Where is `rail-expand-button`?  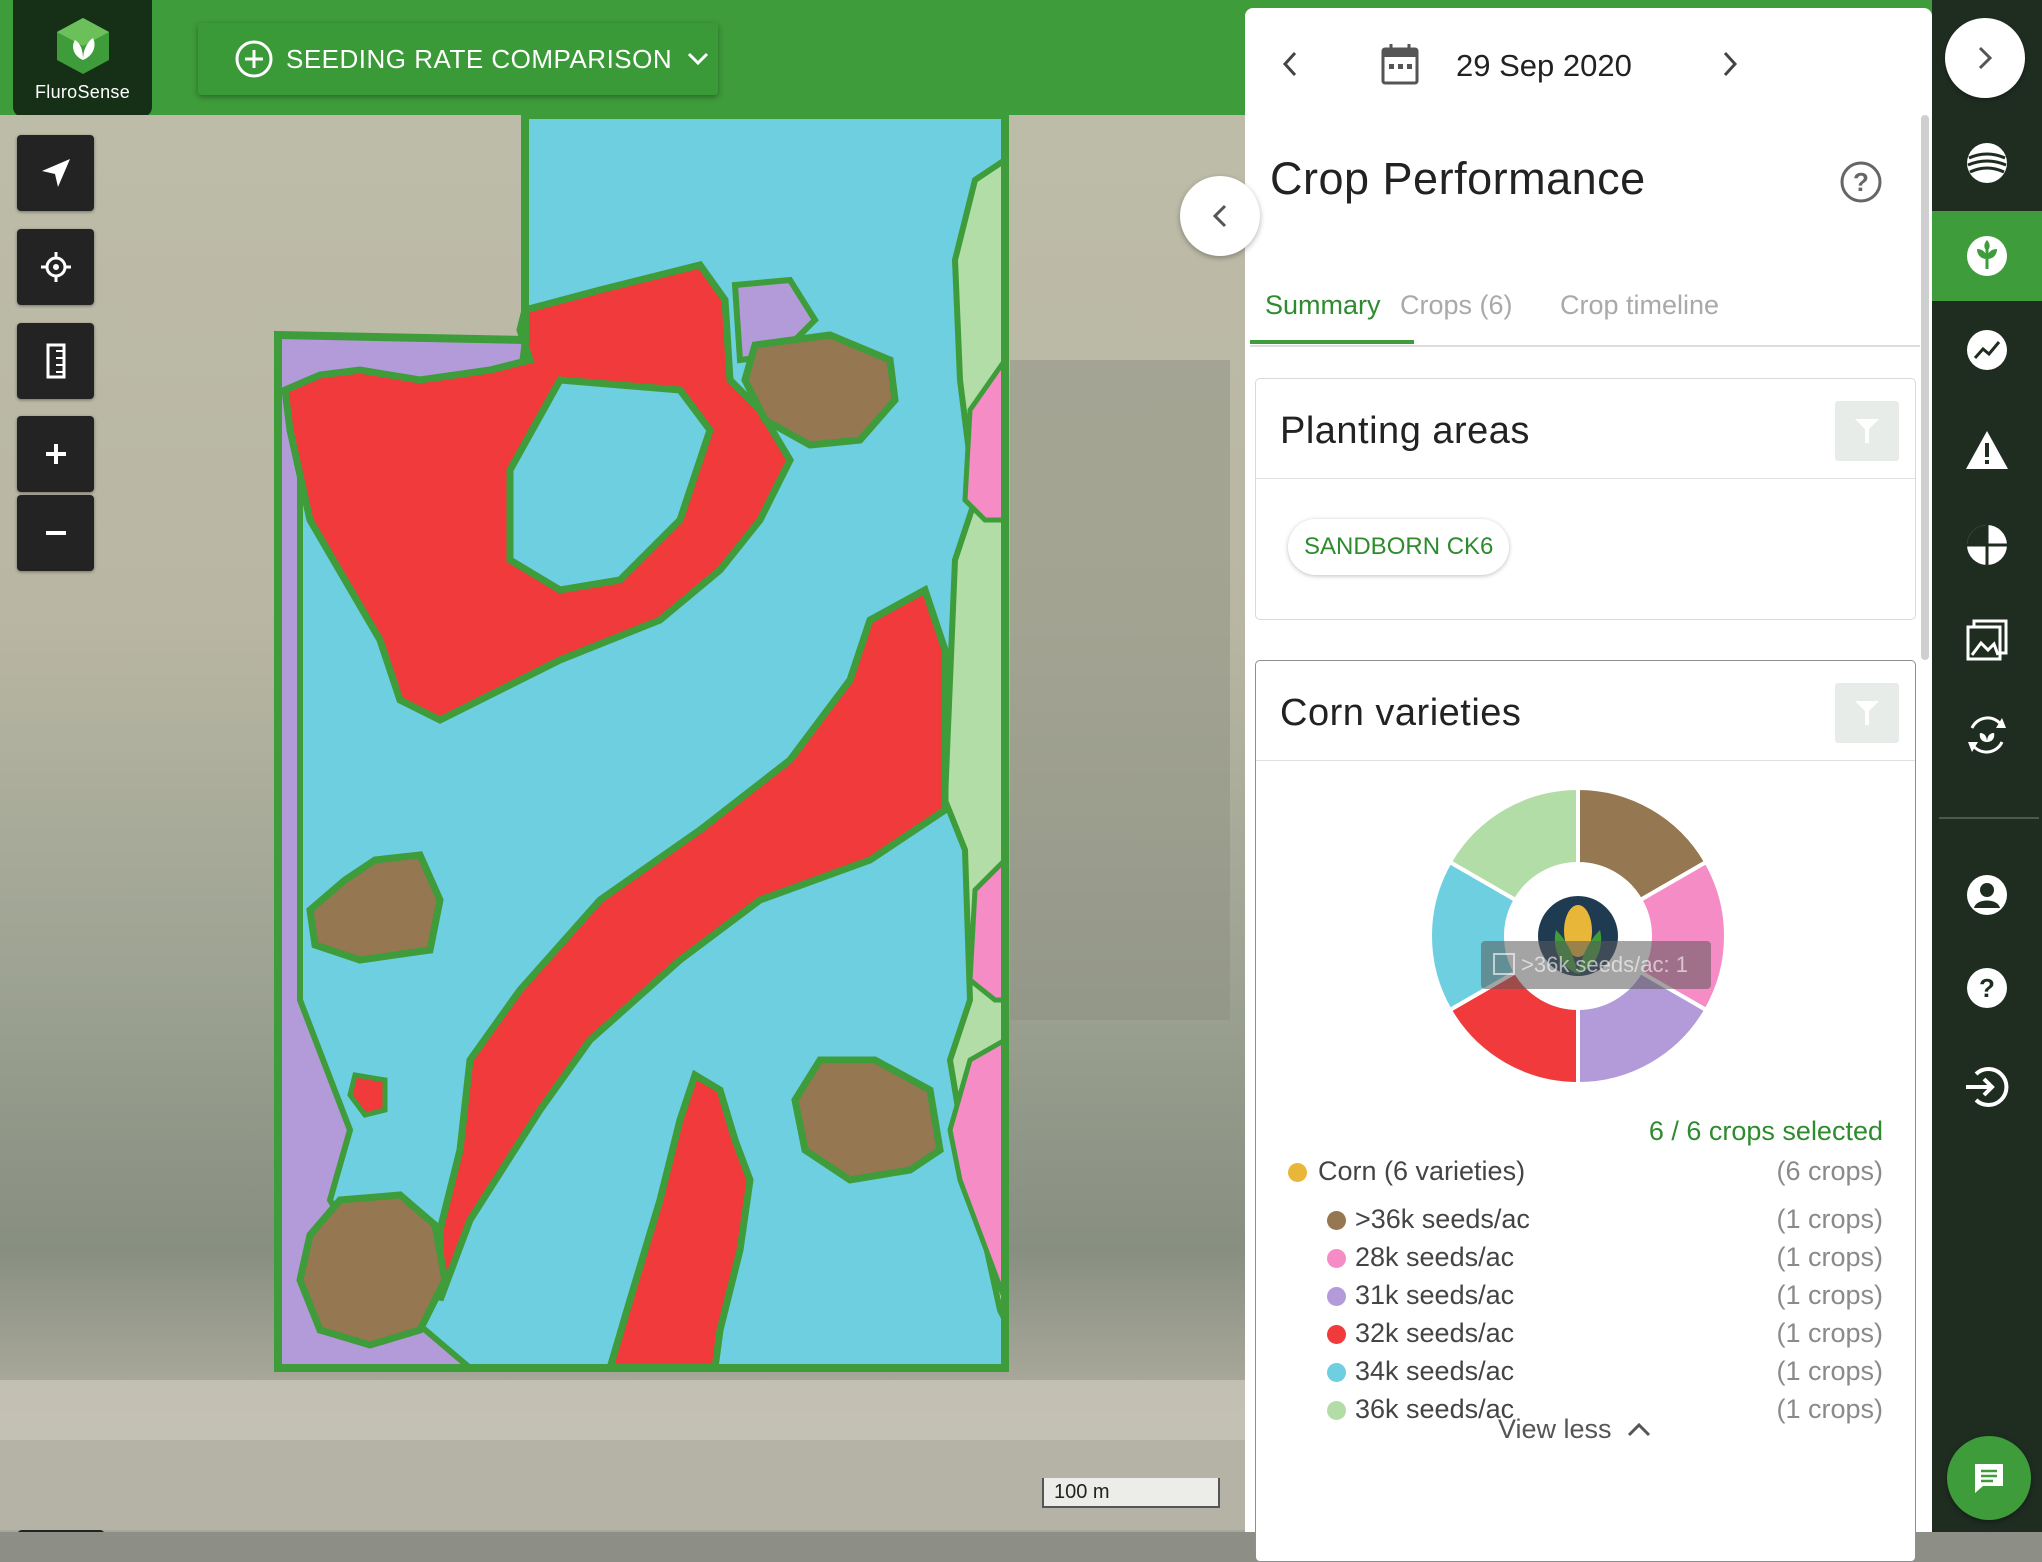 rail-expand-button is located at coordinates (1985, 58).